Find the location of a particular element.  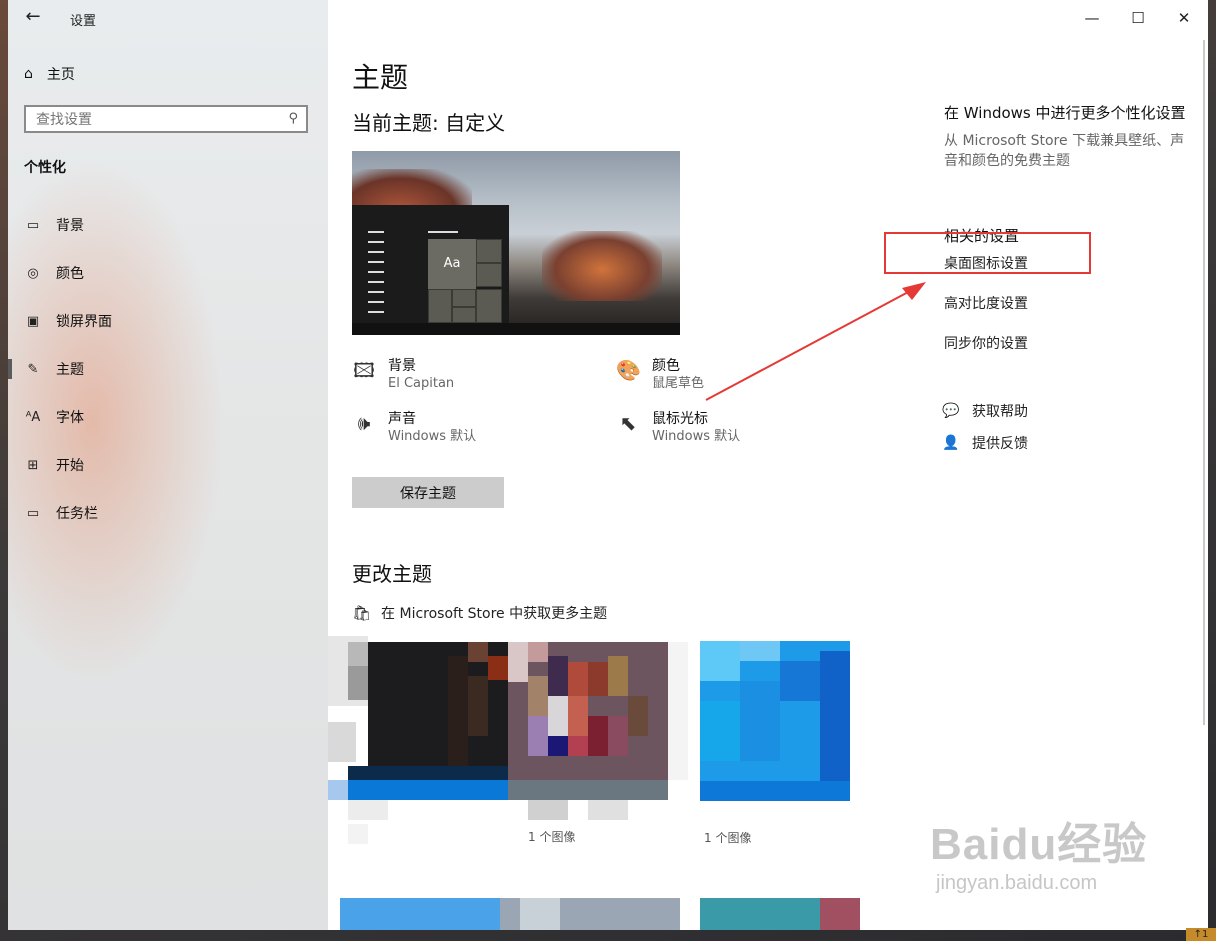

watermark: Baidu经验 jingyan.baidu.com is located at coordinates (1038, 851).